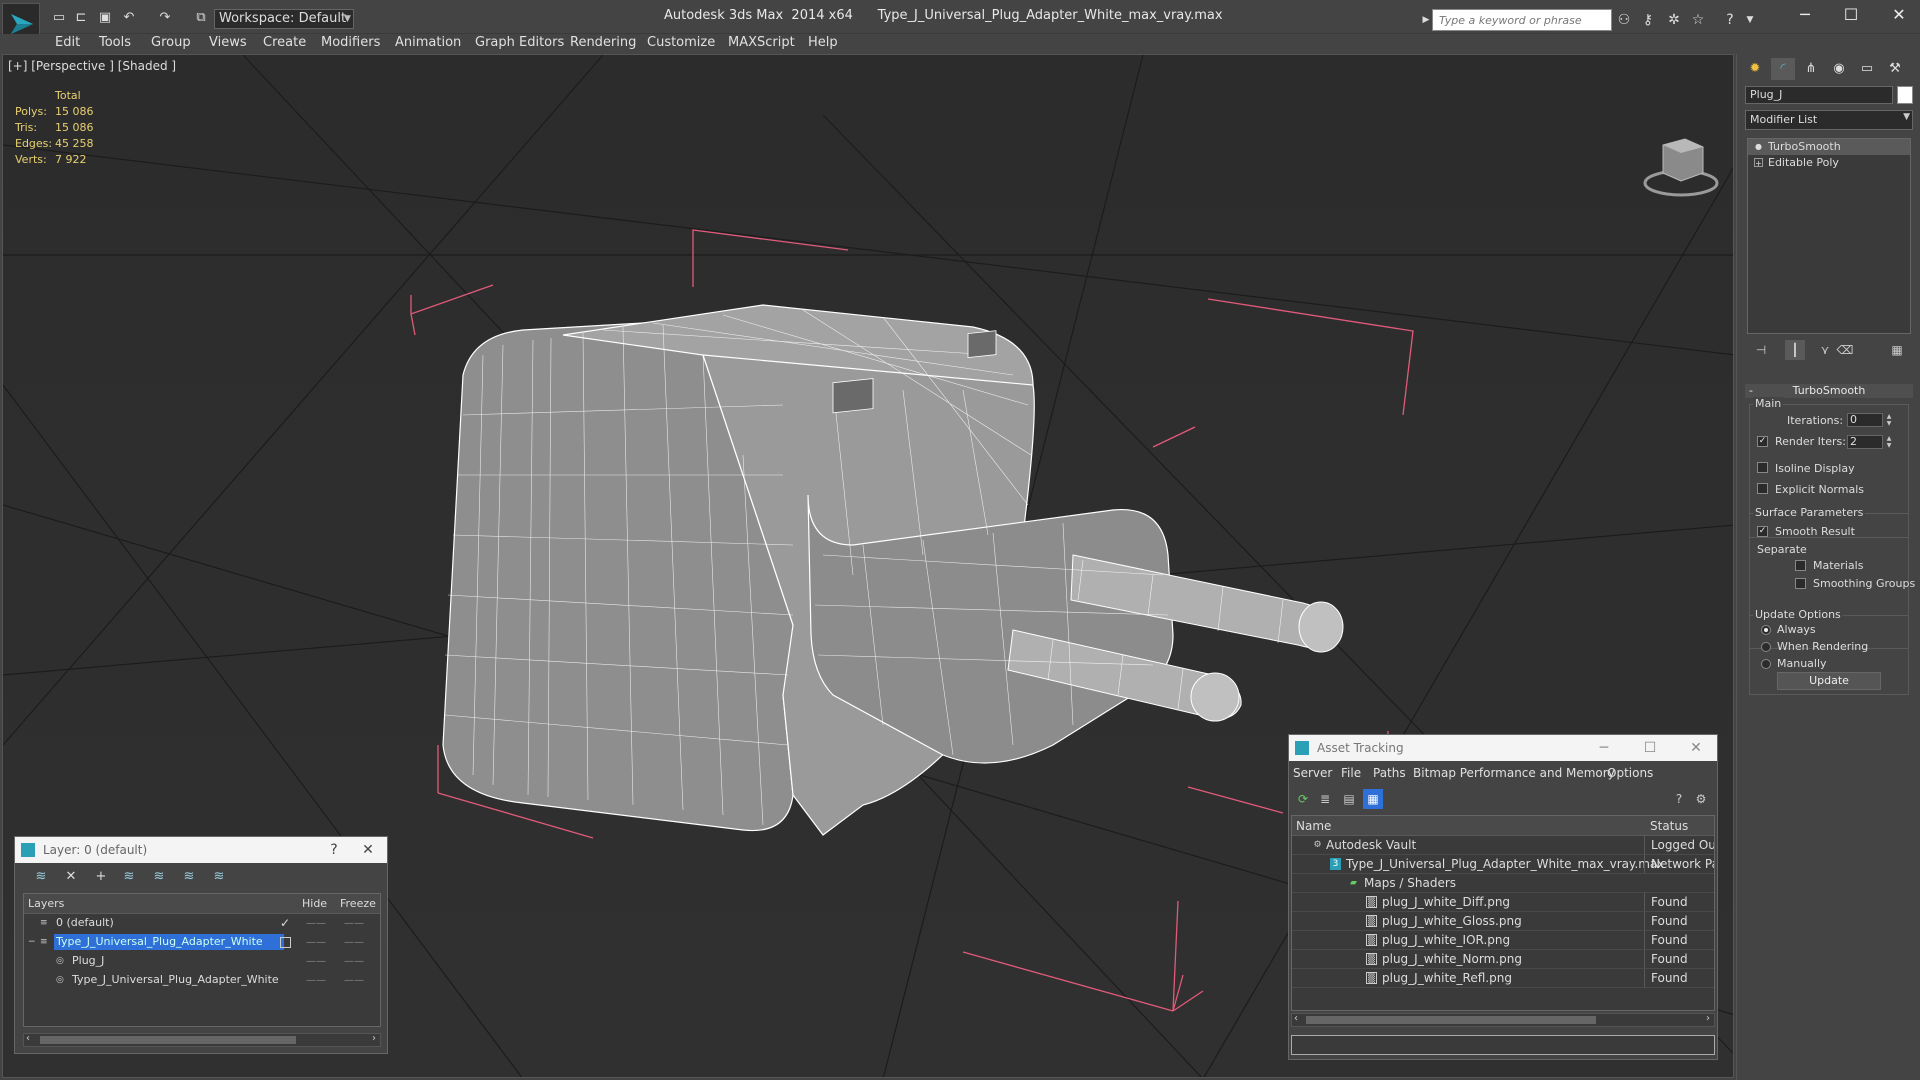  I want to click on smoothing-groups-checkbox, so click(1800, 583).